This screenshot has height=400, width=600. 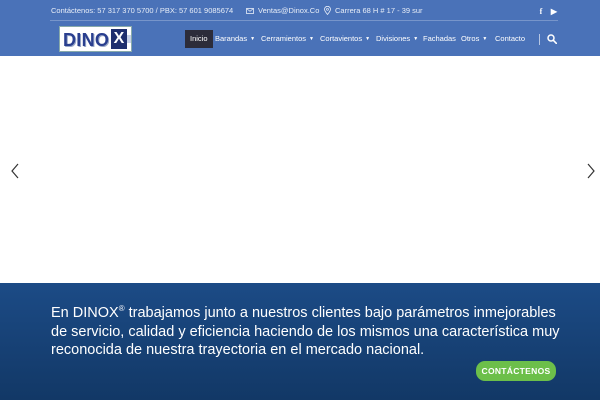 I want to click on logo-x-mark: X, so click(x=119, y=39).